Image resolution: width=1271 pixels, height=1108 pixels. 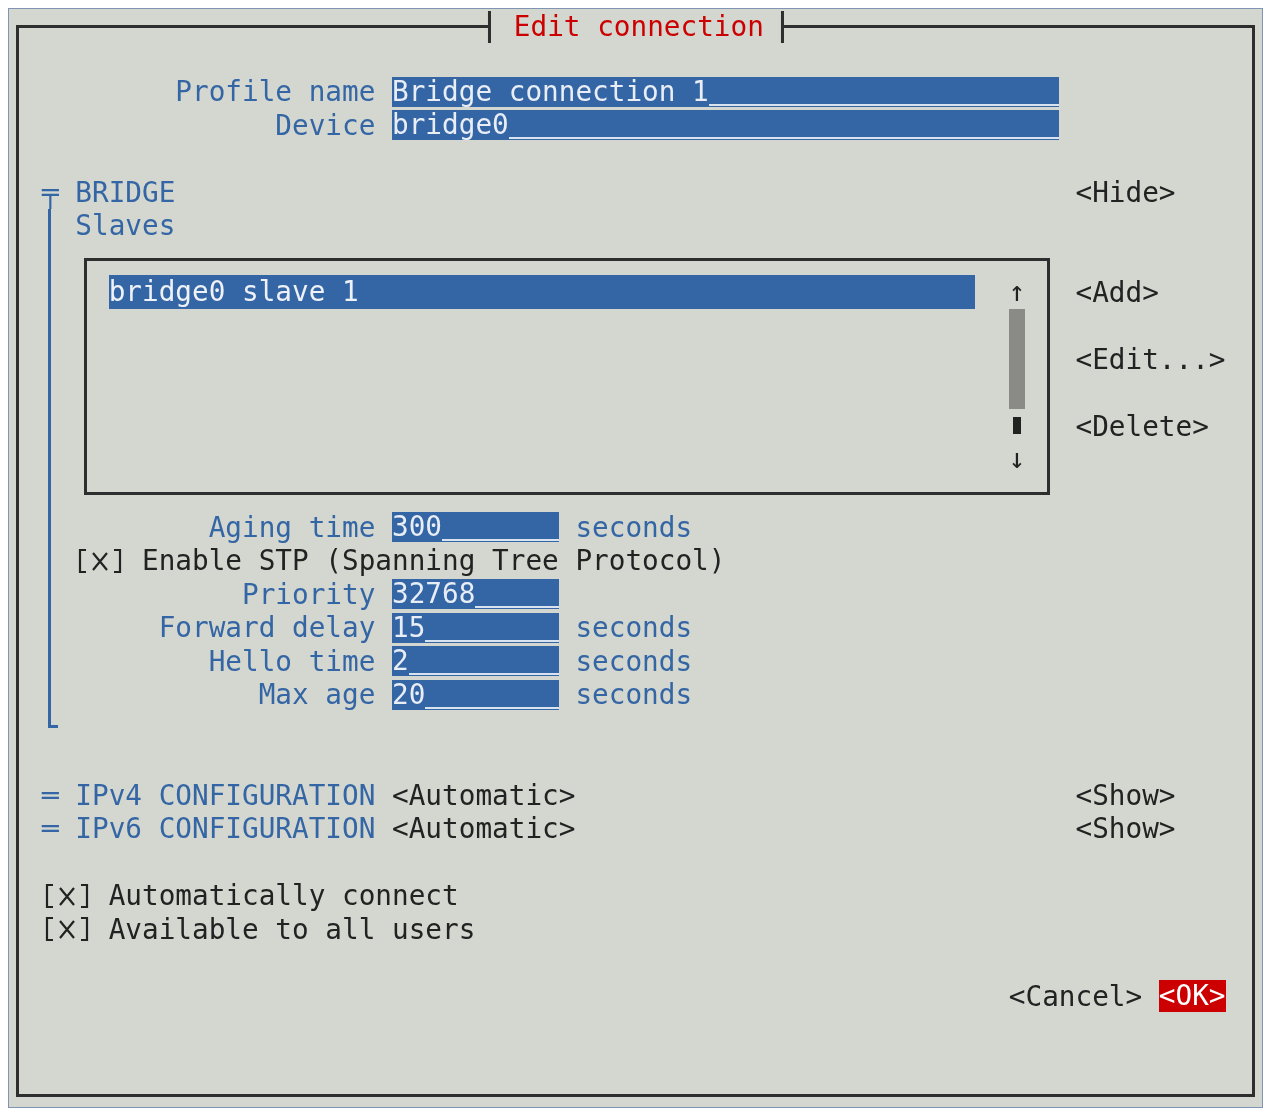 What do you see at coordinates (316, 695) in the screenshot?
I see `field-label: Max age` at bounding box center [316, 695].